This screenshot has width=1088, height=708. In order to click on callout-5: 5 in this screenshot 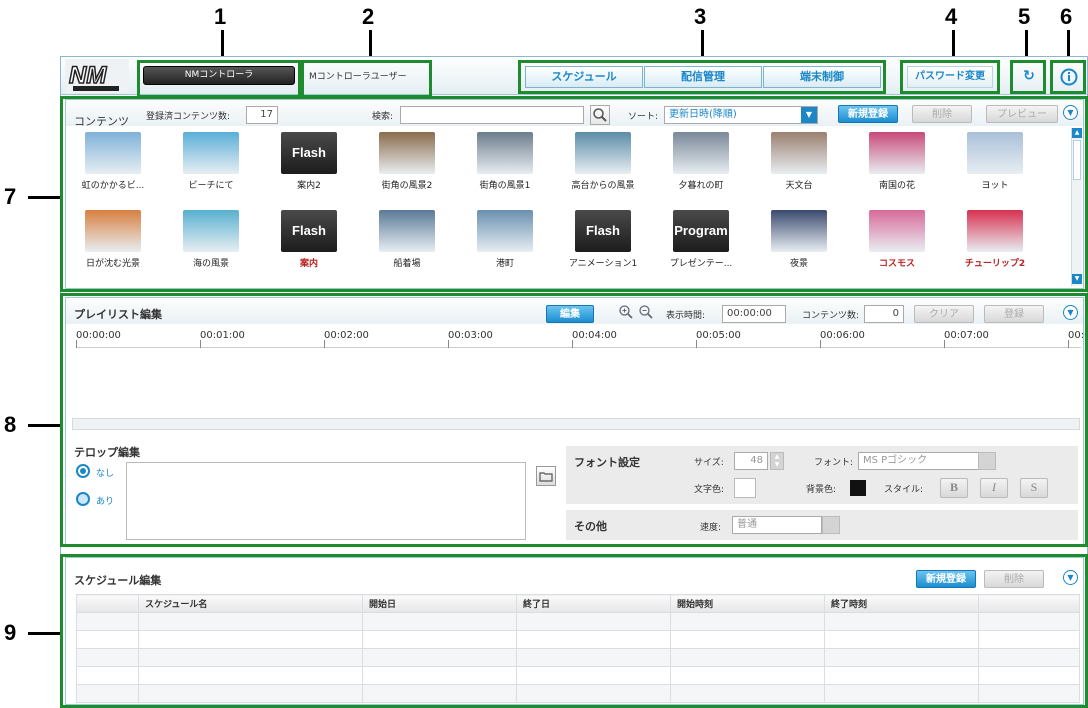, I will do `click(1024, 16)`.